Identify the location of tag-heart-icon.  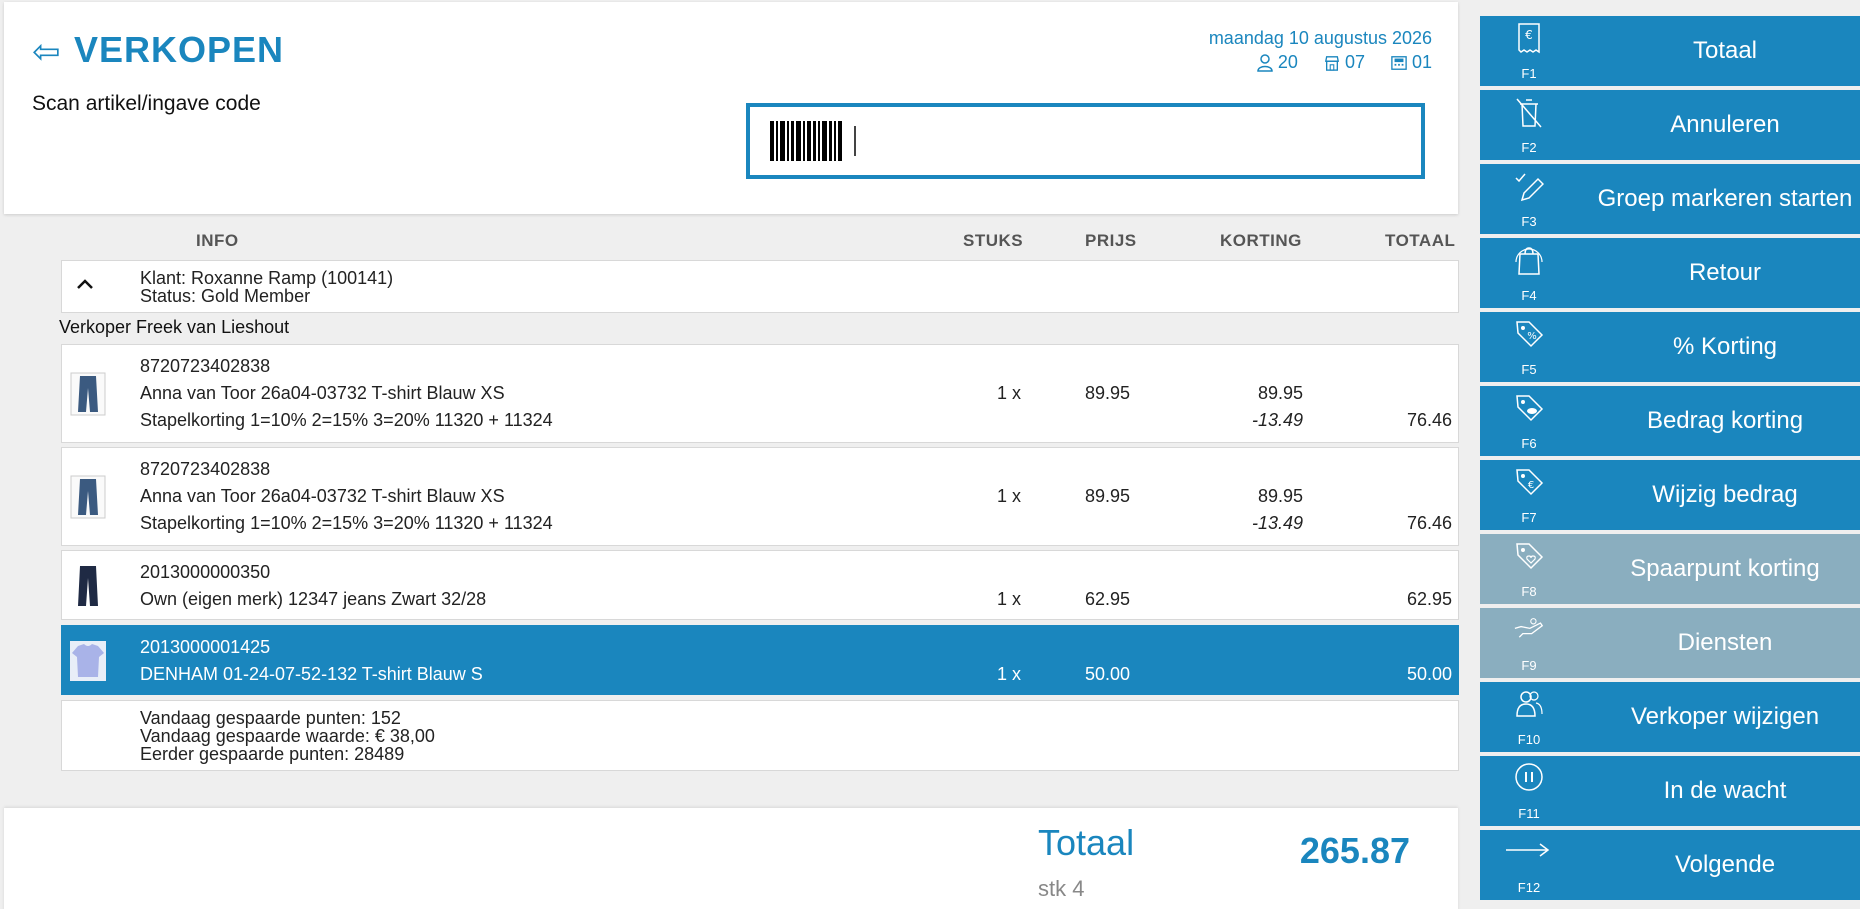
(1530, 556).